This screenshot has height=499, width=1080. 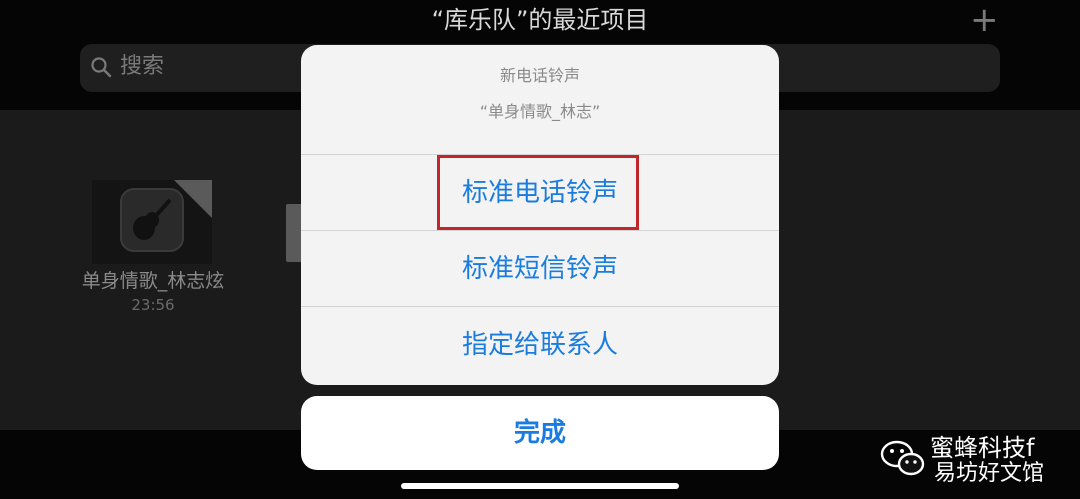 I want to click on option-standard-ringtone: 标准电话铃声, so click(x=540, y=193).